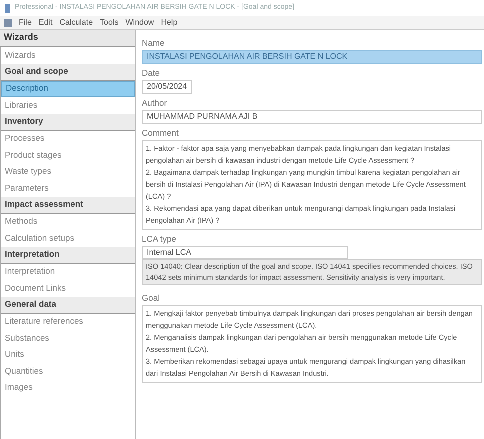  Describe the element at coordinates (68, 272) in the screenshot. I see `nav-item: Interpretation` at that location.